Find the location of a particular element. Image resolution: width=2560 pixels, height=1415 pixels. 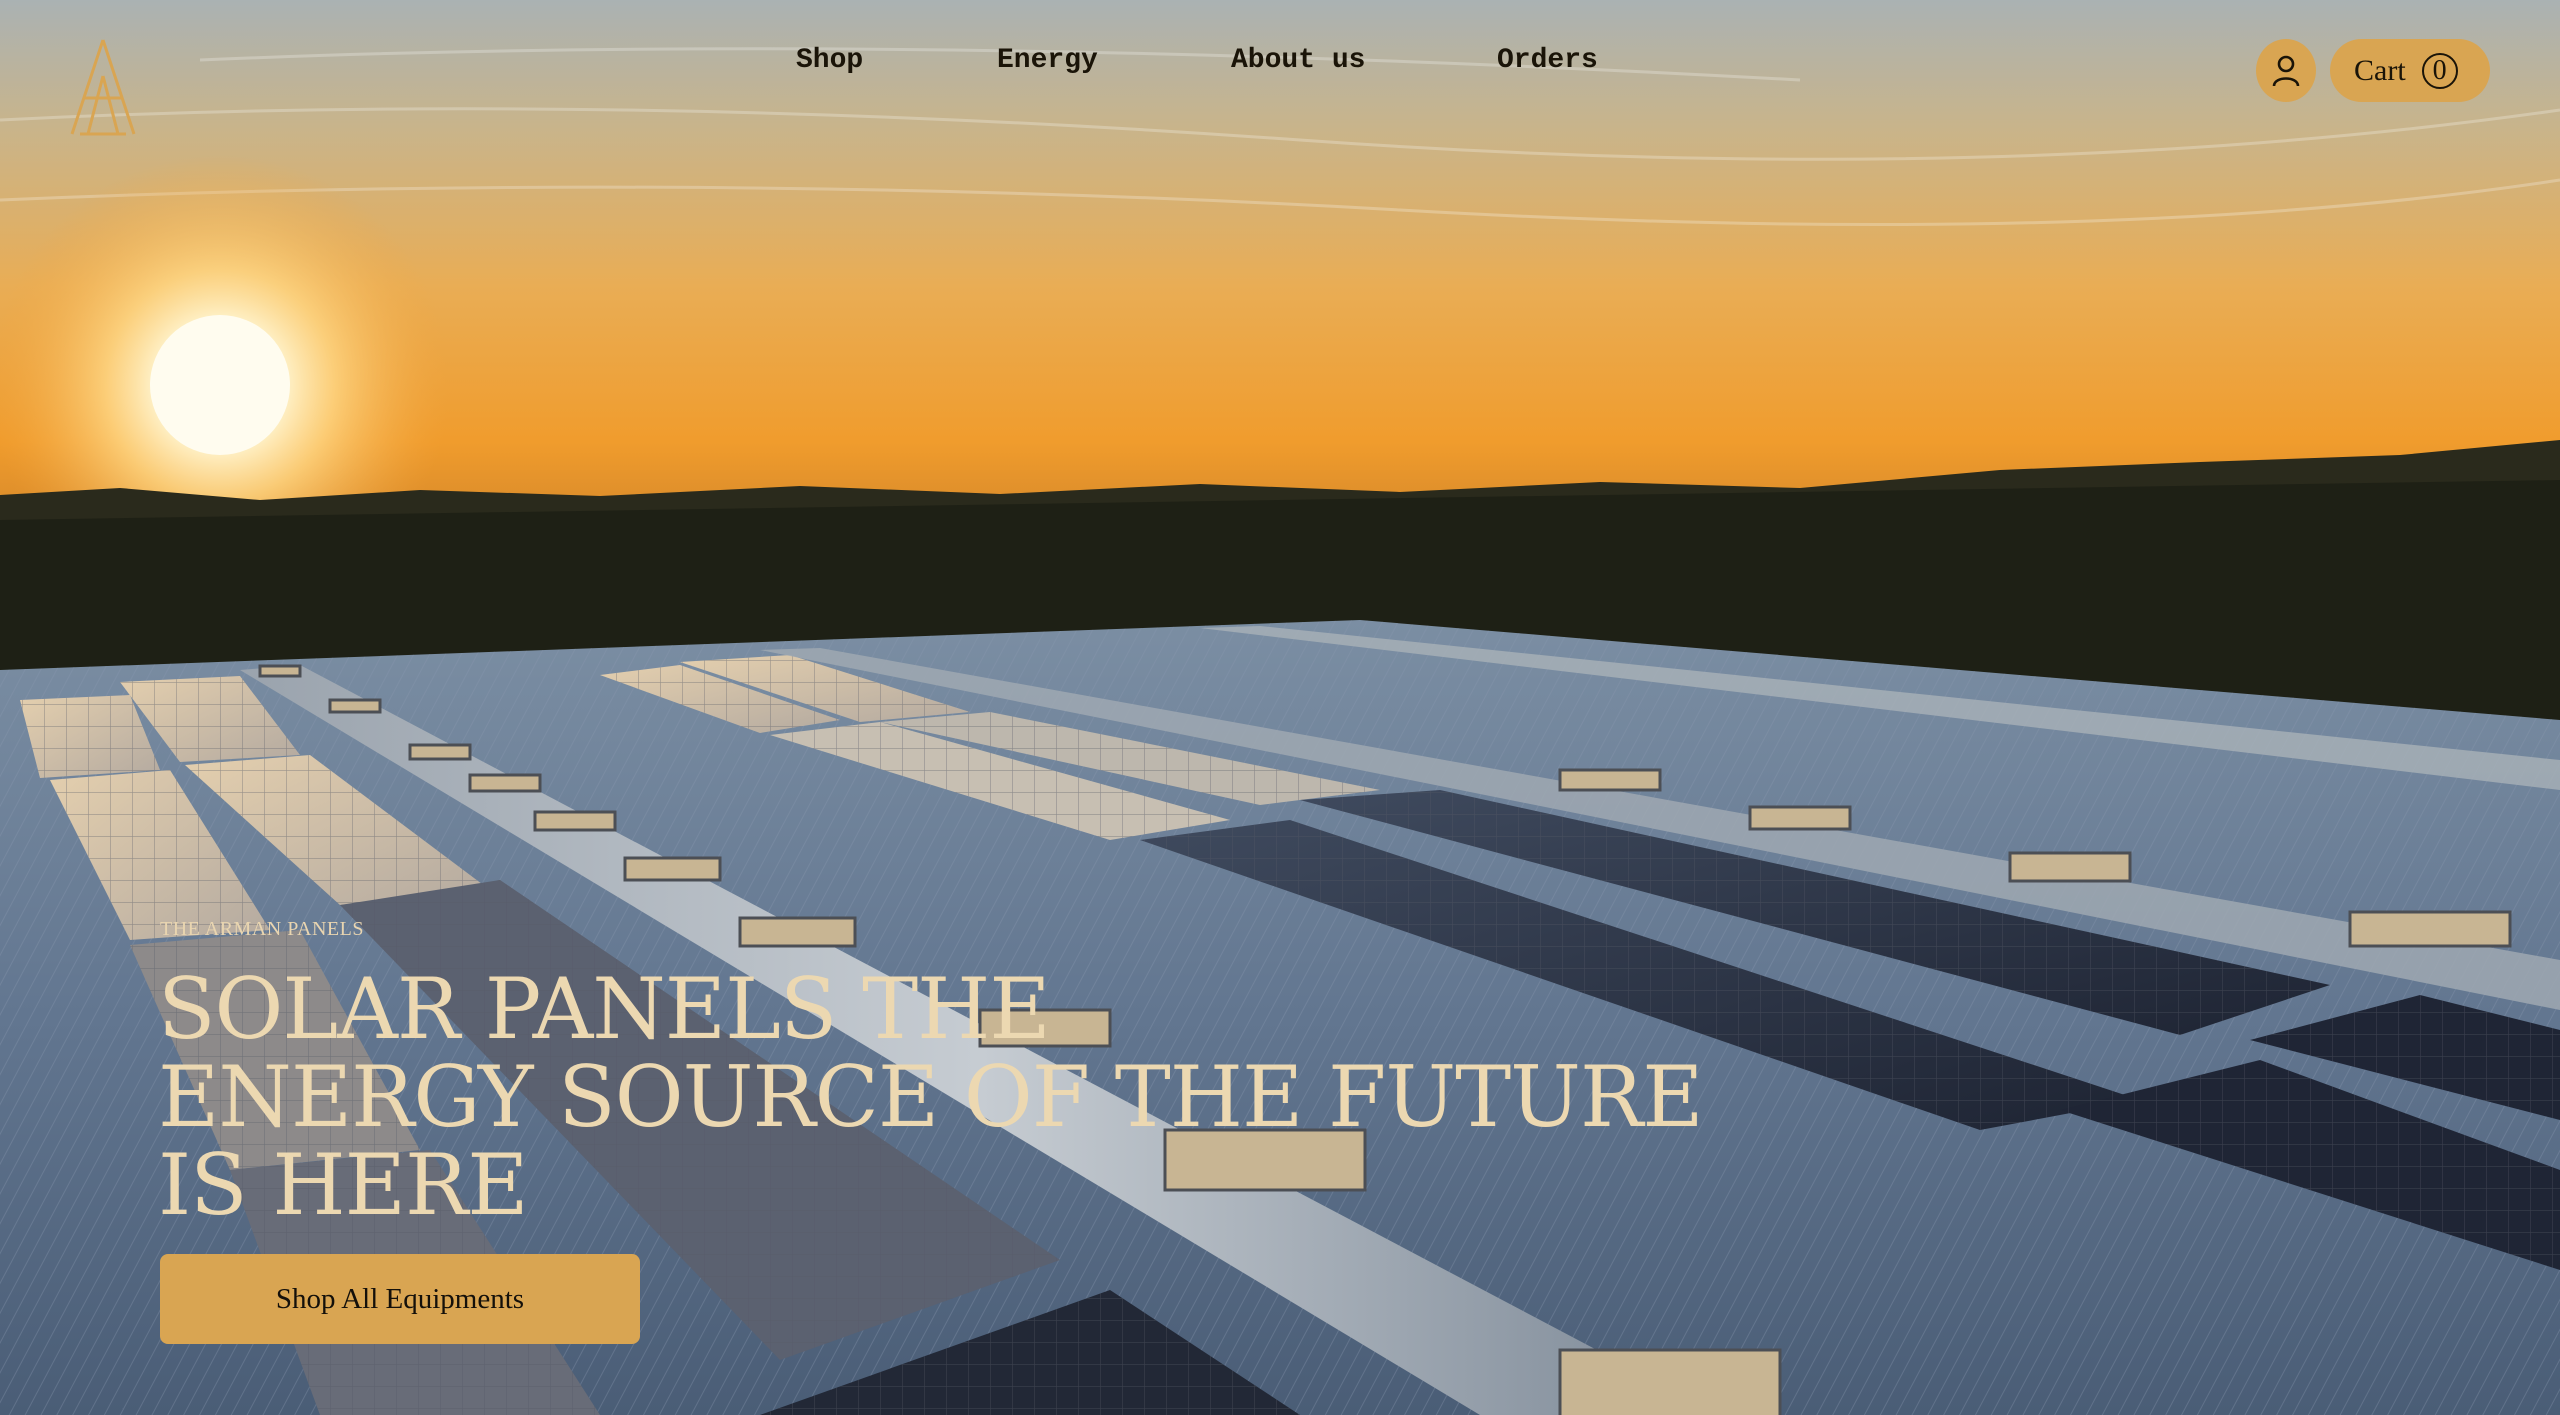

hero-eyebrow: THE ARMAN PANELS is located at coordinates (262, 929).